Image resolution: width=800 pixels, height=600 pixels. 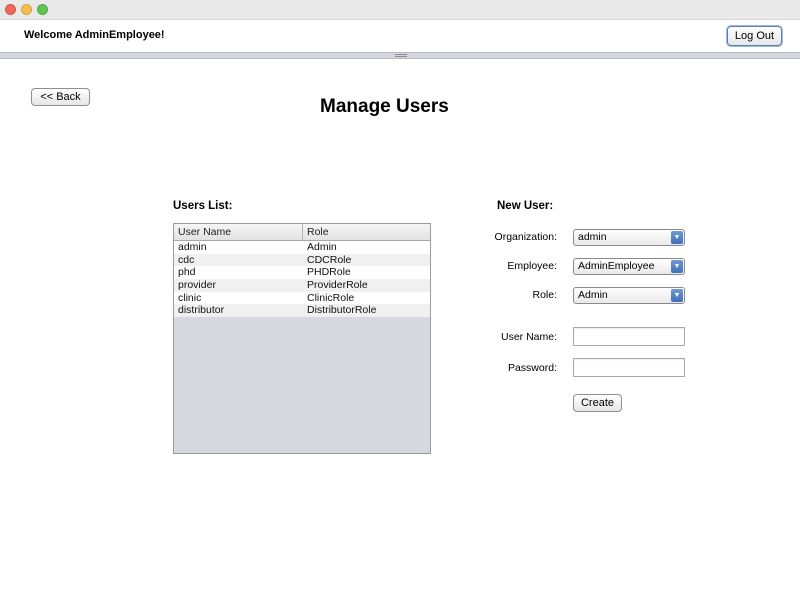 I want to click on username-label: User Name:, so click(x=528, y=337).